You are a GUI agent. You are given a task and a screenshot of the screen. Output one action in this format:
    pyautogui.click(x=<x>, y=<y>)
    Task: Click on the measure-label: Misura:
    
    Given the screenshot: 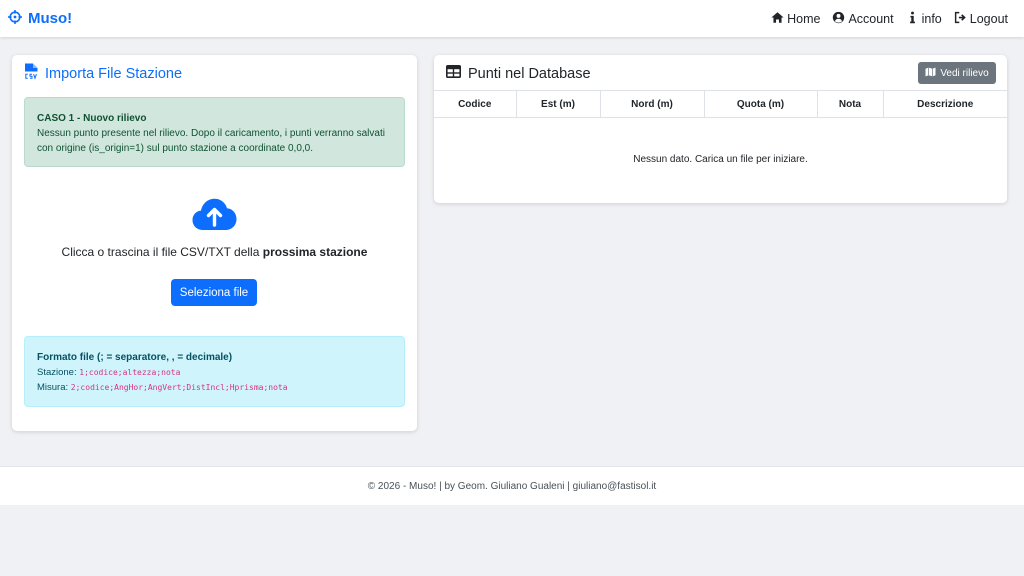 What is the action you would take?
    pyautogui.click(x=54, y=387)
    